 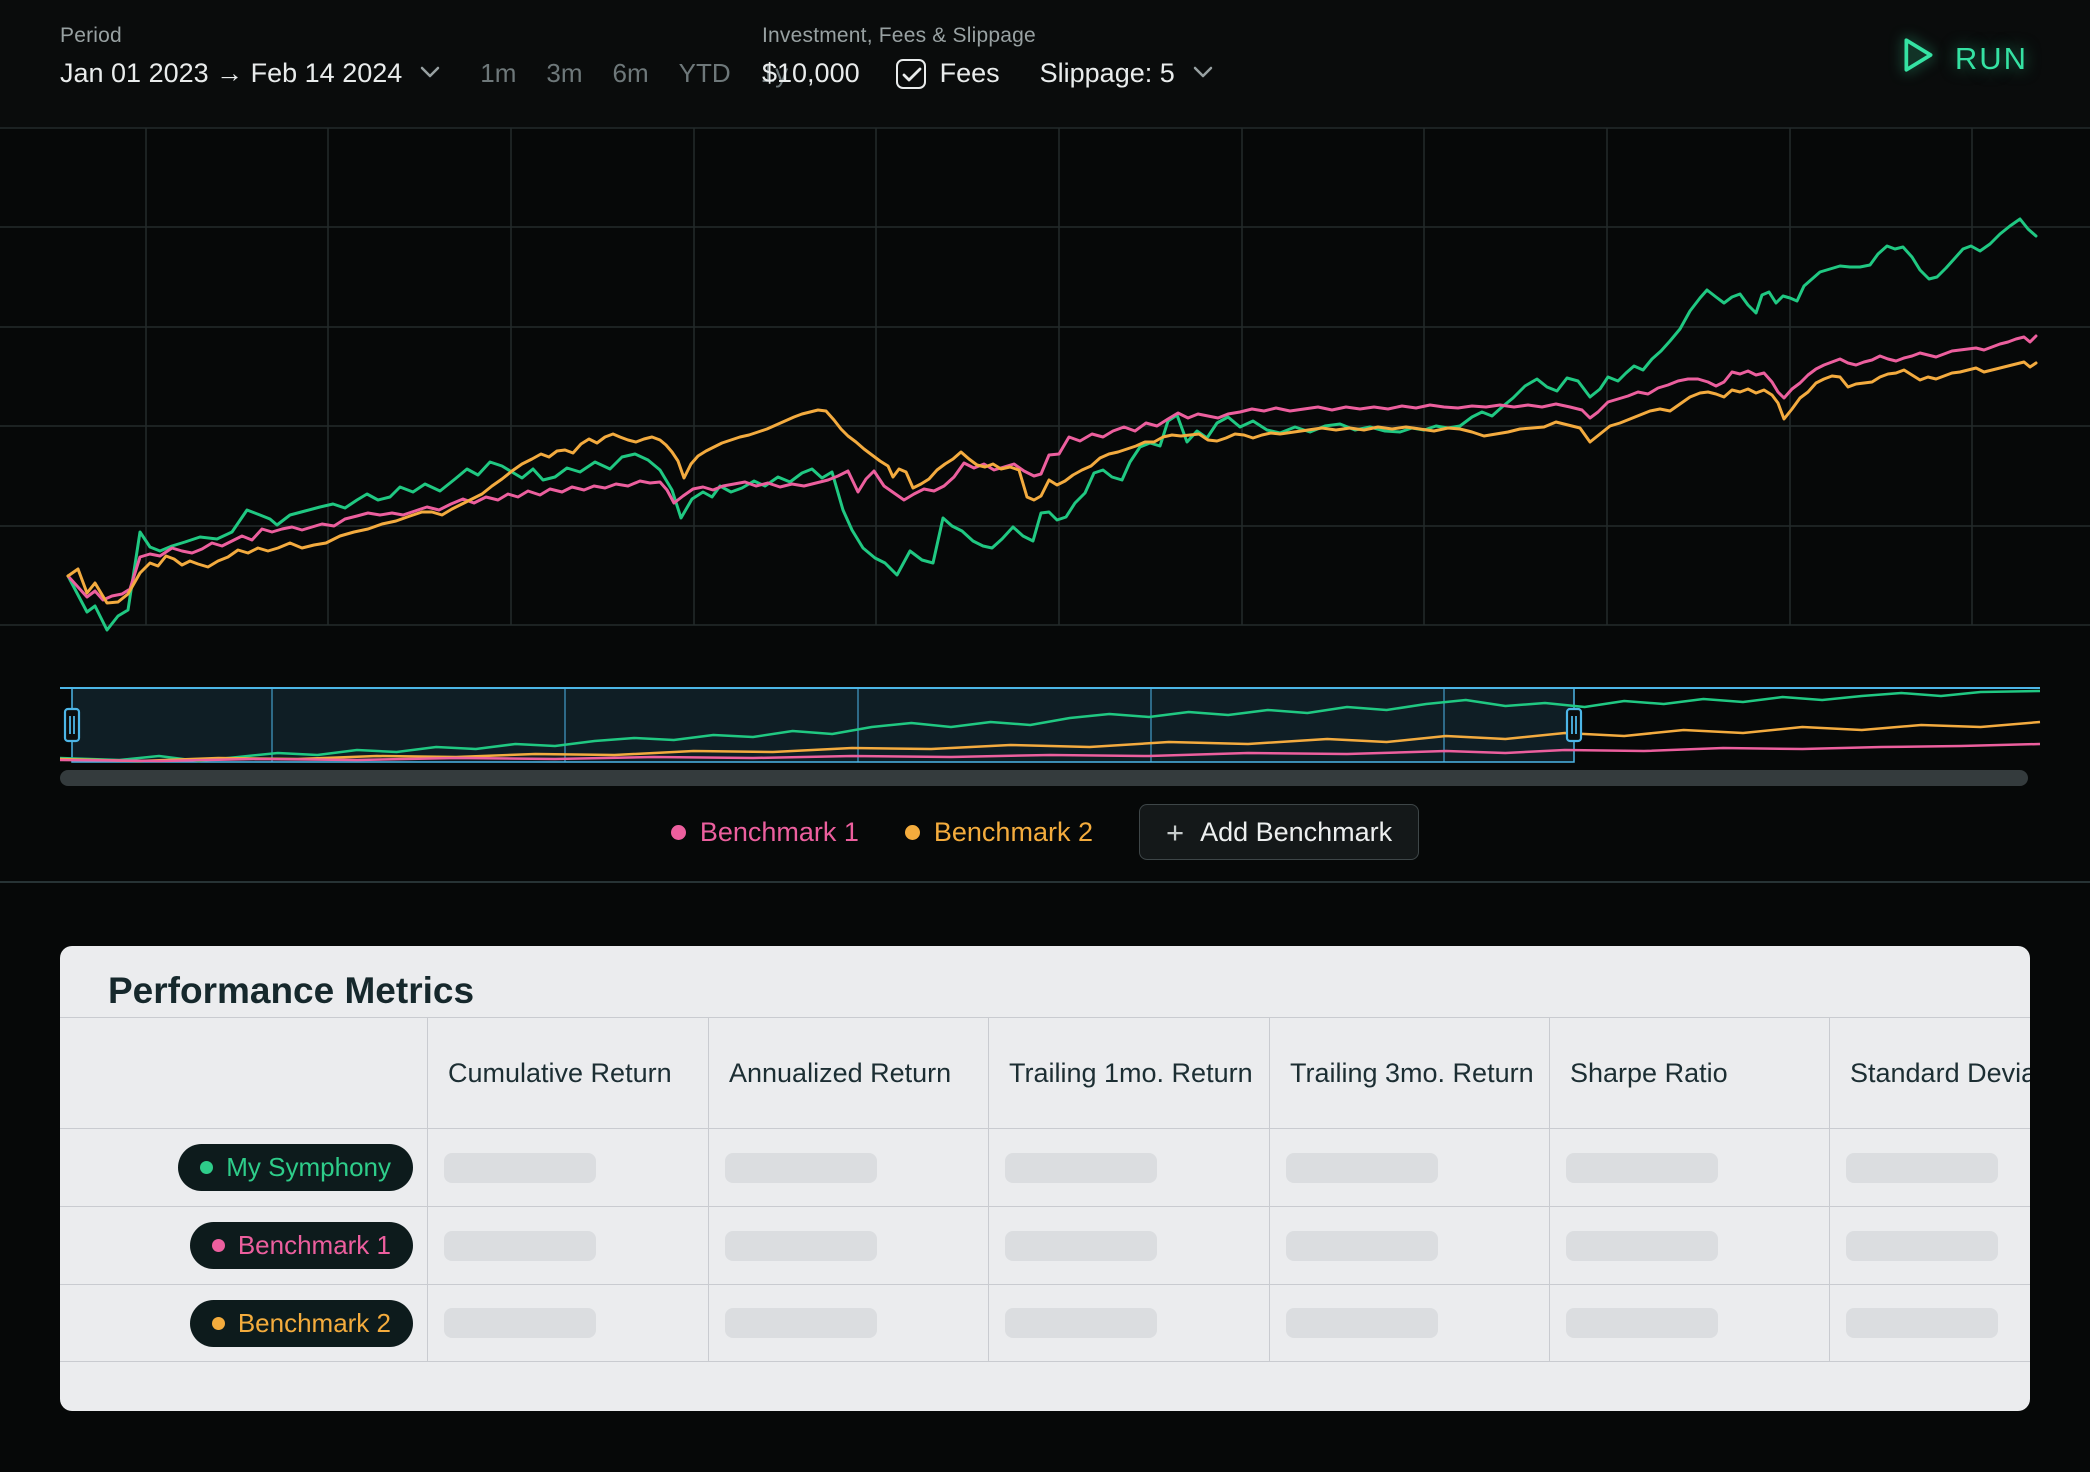 I want to click on investment-amount-field: $10,000, so click(x=811, y=73).